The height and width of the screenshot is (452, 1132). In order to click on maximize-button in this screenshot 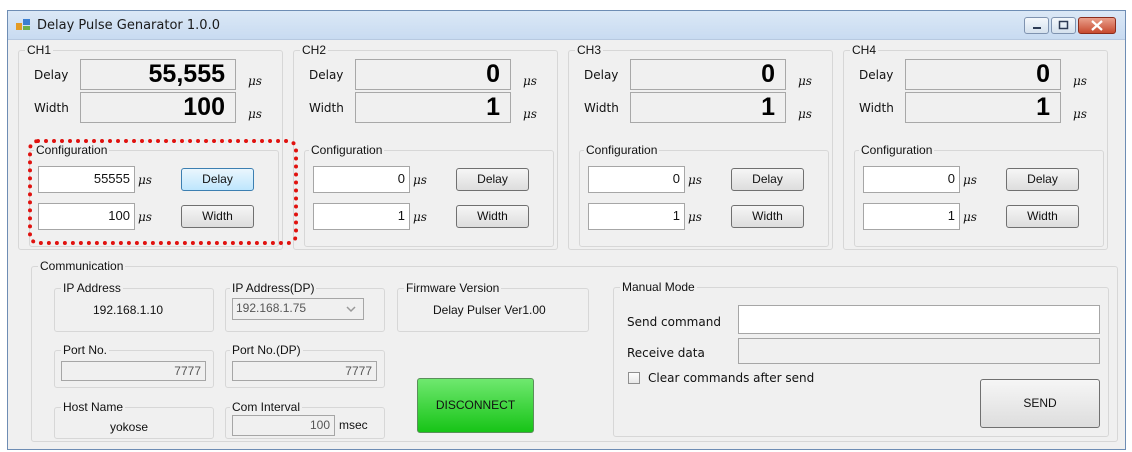, I will do `click(1063, 25)`.